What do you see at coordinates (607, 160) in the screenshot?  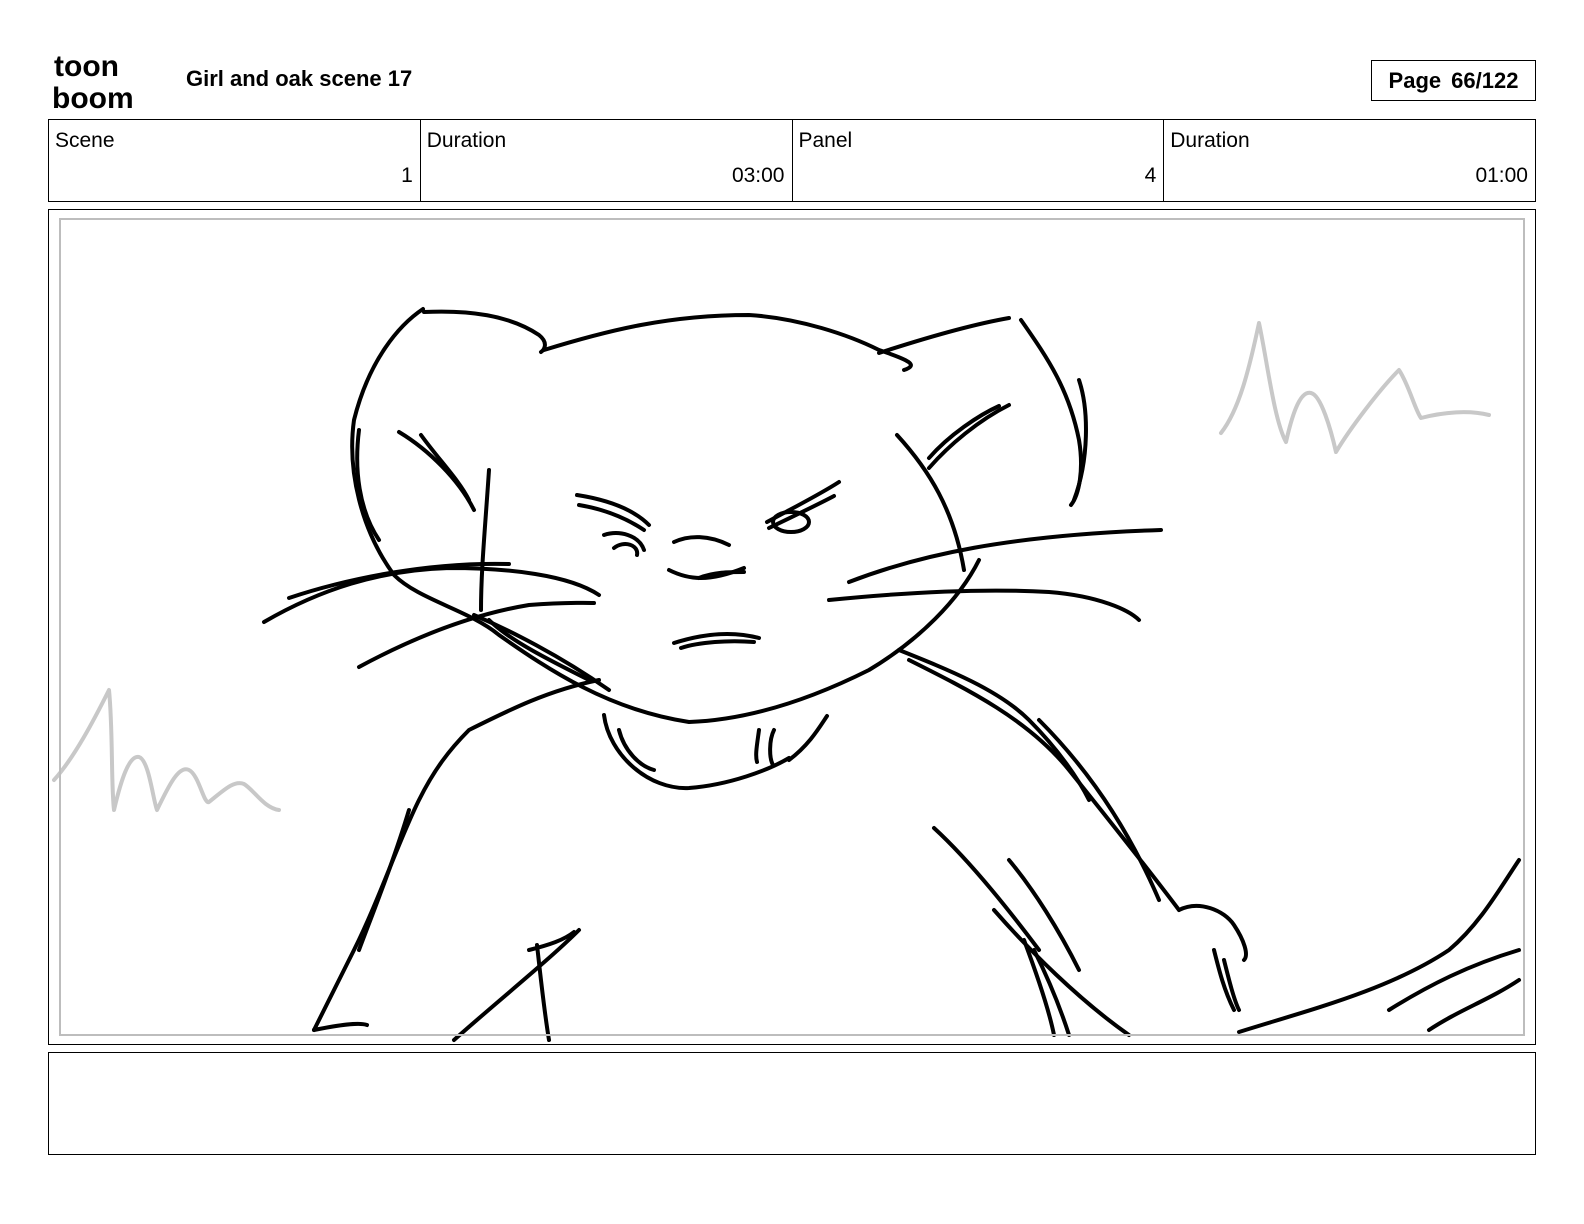 I see `scene-duration-cell: Duration 03:00` at bounding box center [607, 160].